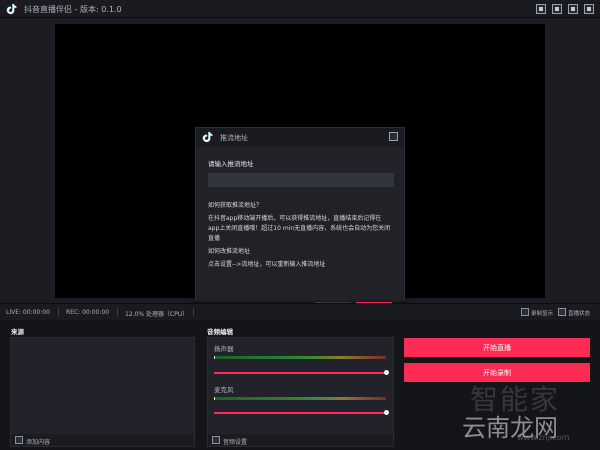 The image size is (600, 450). I want to click on mic-volume-slider, so click(300, 413).